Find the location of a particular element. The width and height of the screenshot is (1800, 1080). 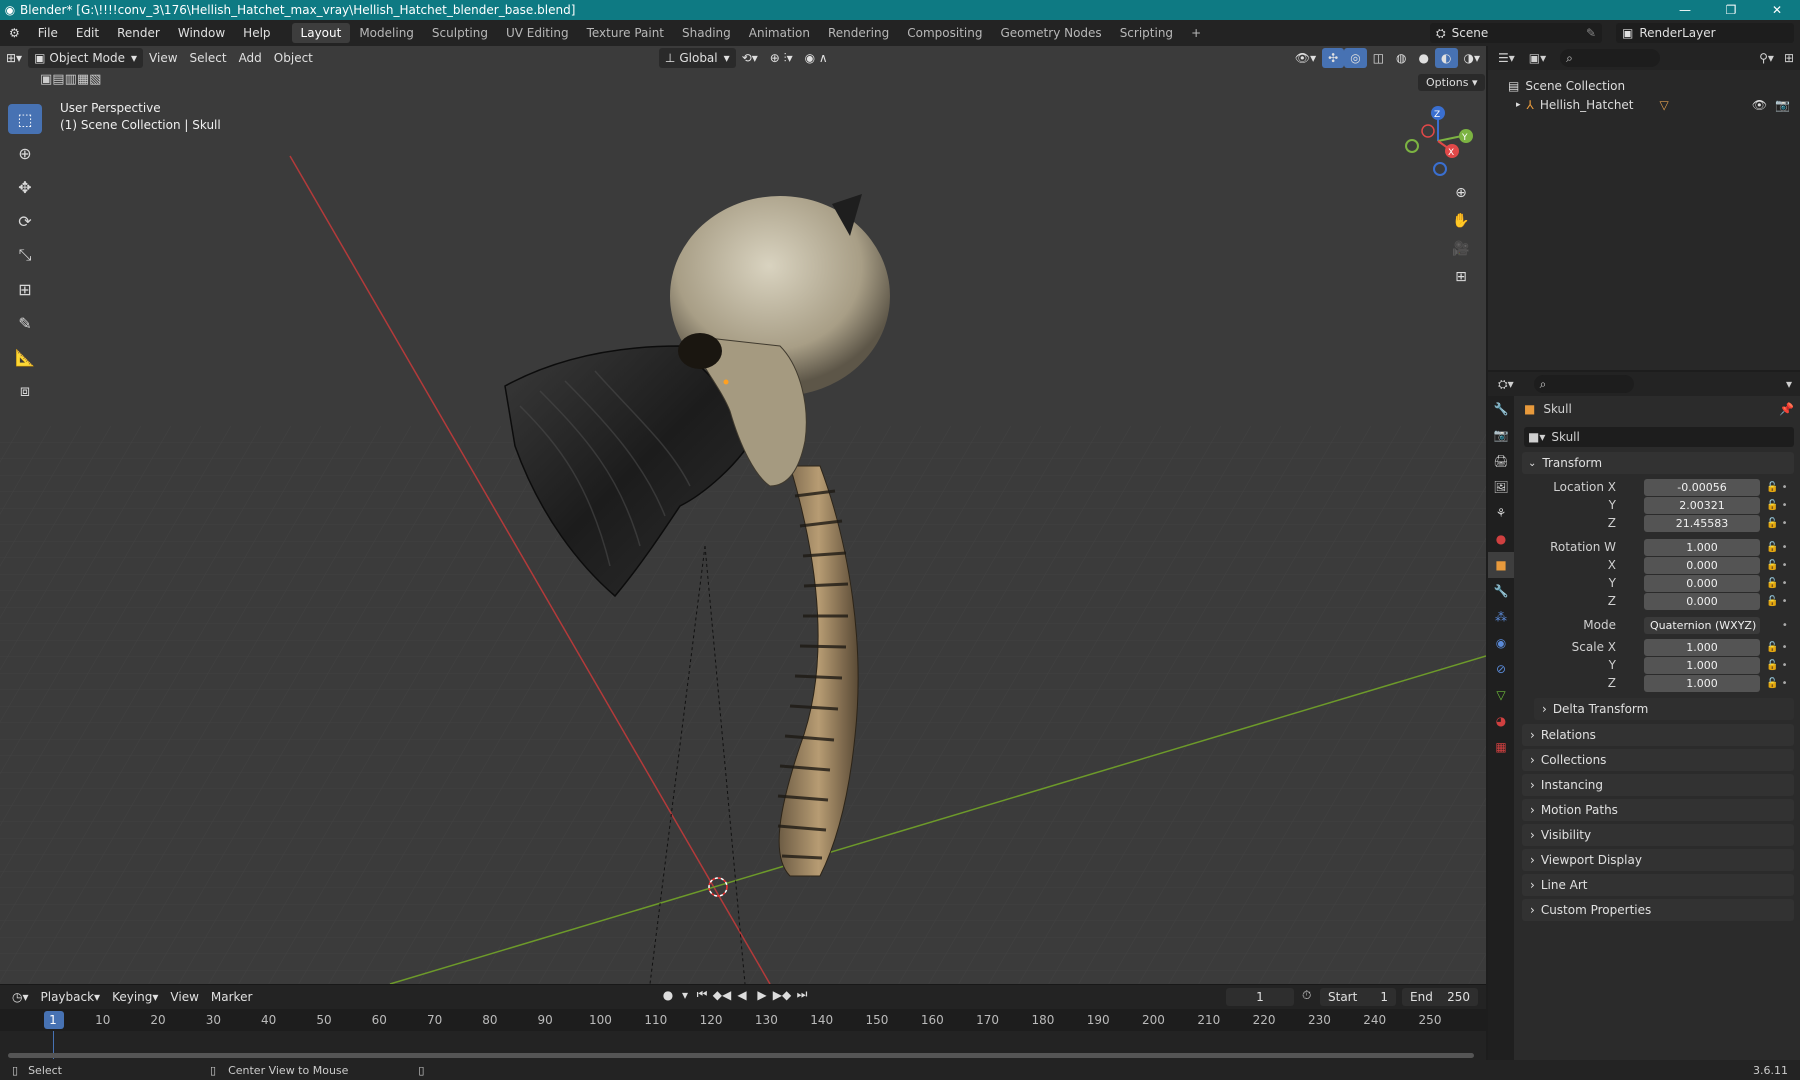

tab-uv-editing: UV Editing is located at coordinates (537, 33).